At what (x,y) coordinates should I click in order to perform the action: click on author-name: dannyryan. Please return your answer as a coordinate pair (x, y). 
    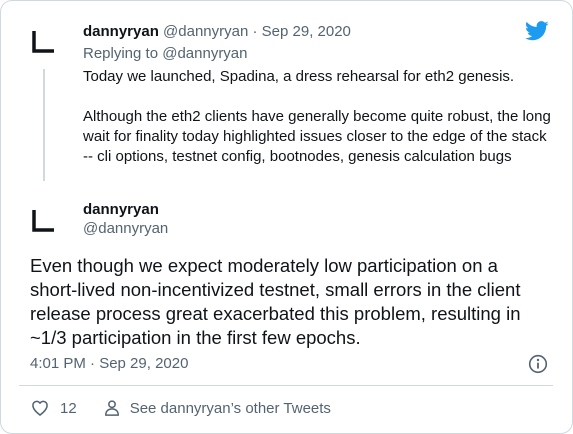
    Looking at the image, I should click on (121, 210).